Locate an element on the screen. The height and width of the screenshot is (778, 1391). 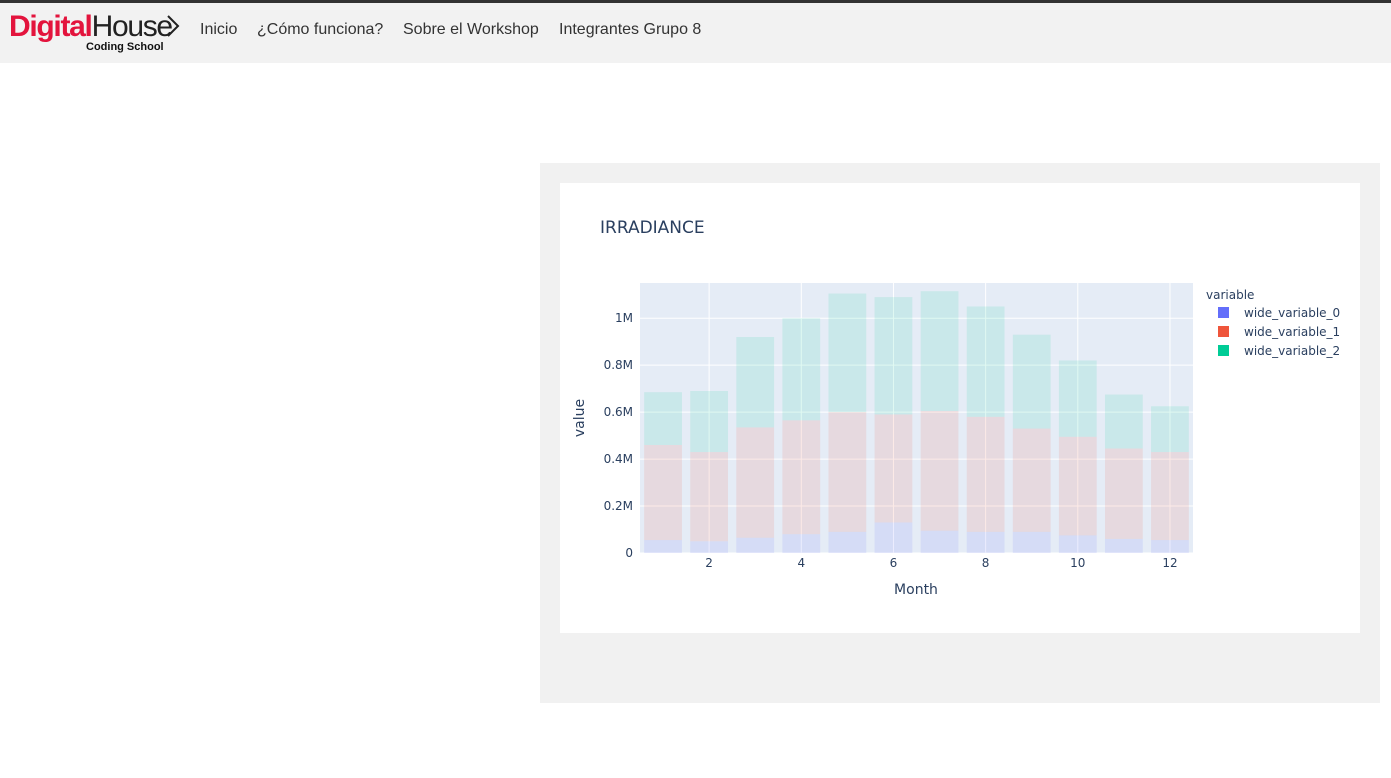
brand-logo: DigitalHouse Coding School is located at coordinates (97, 33).